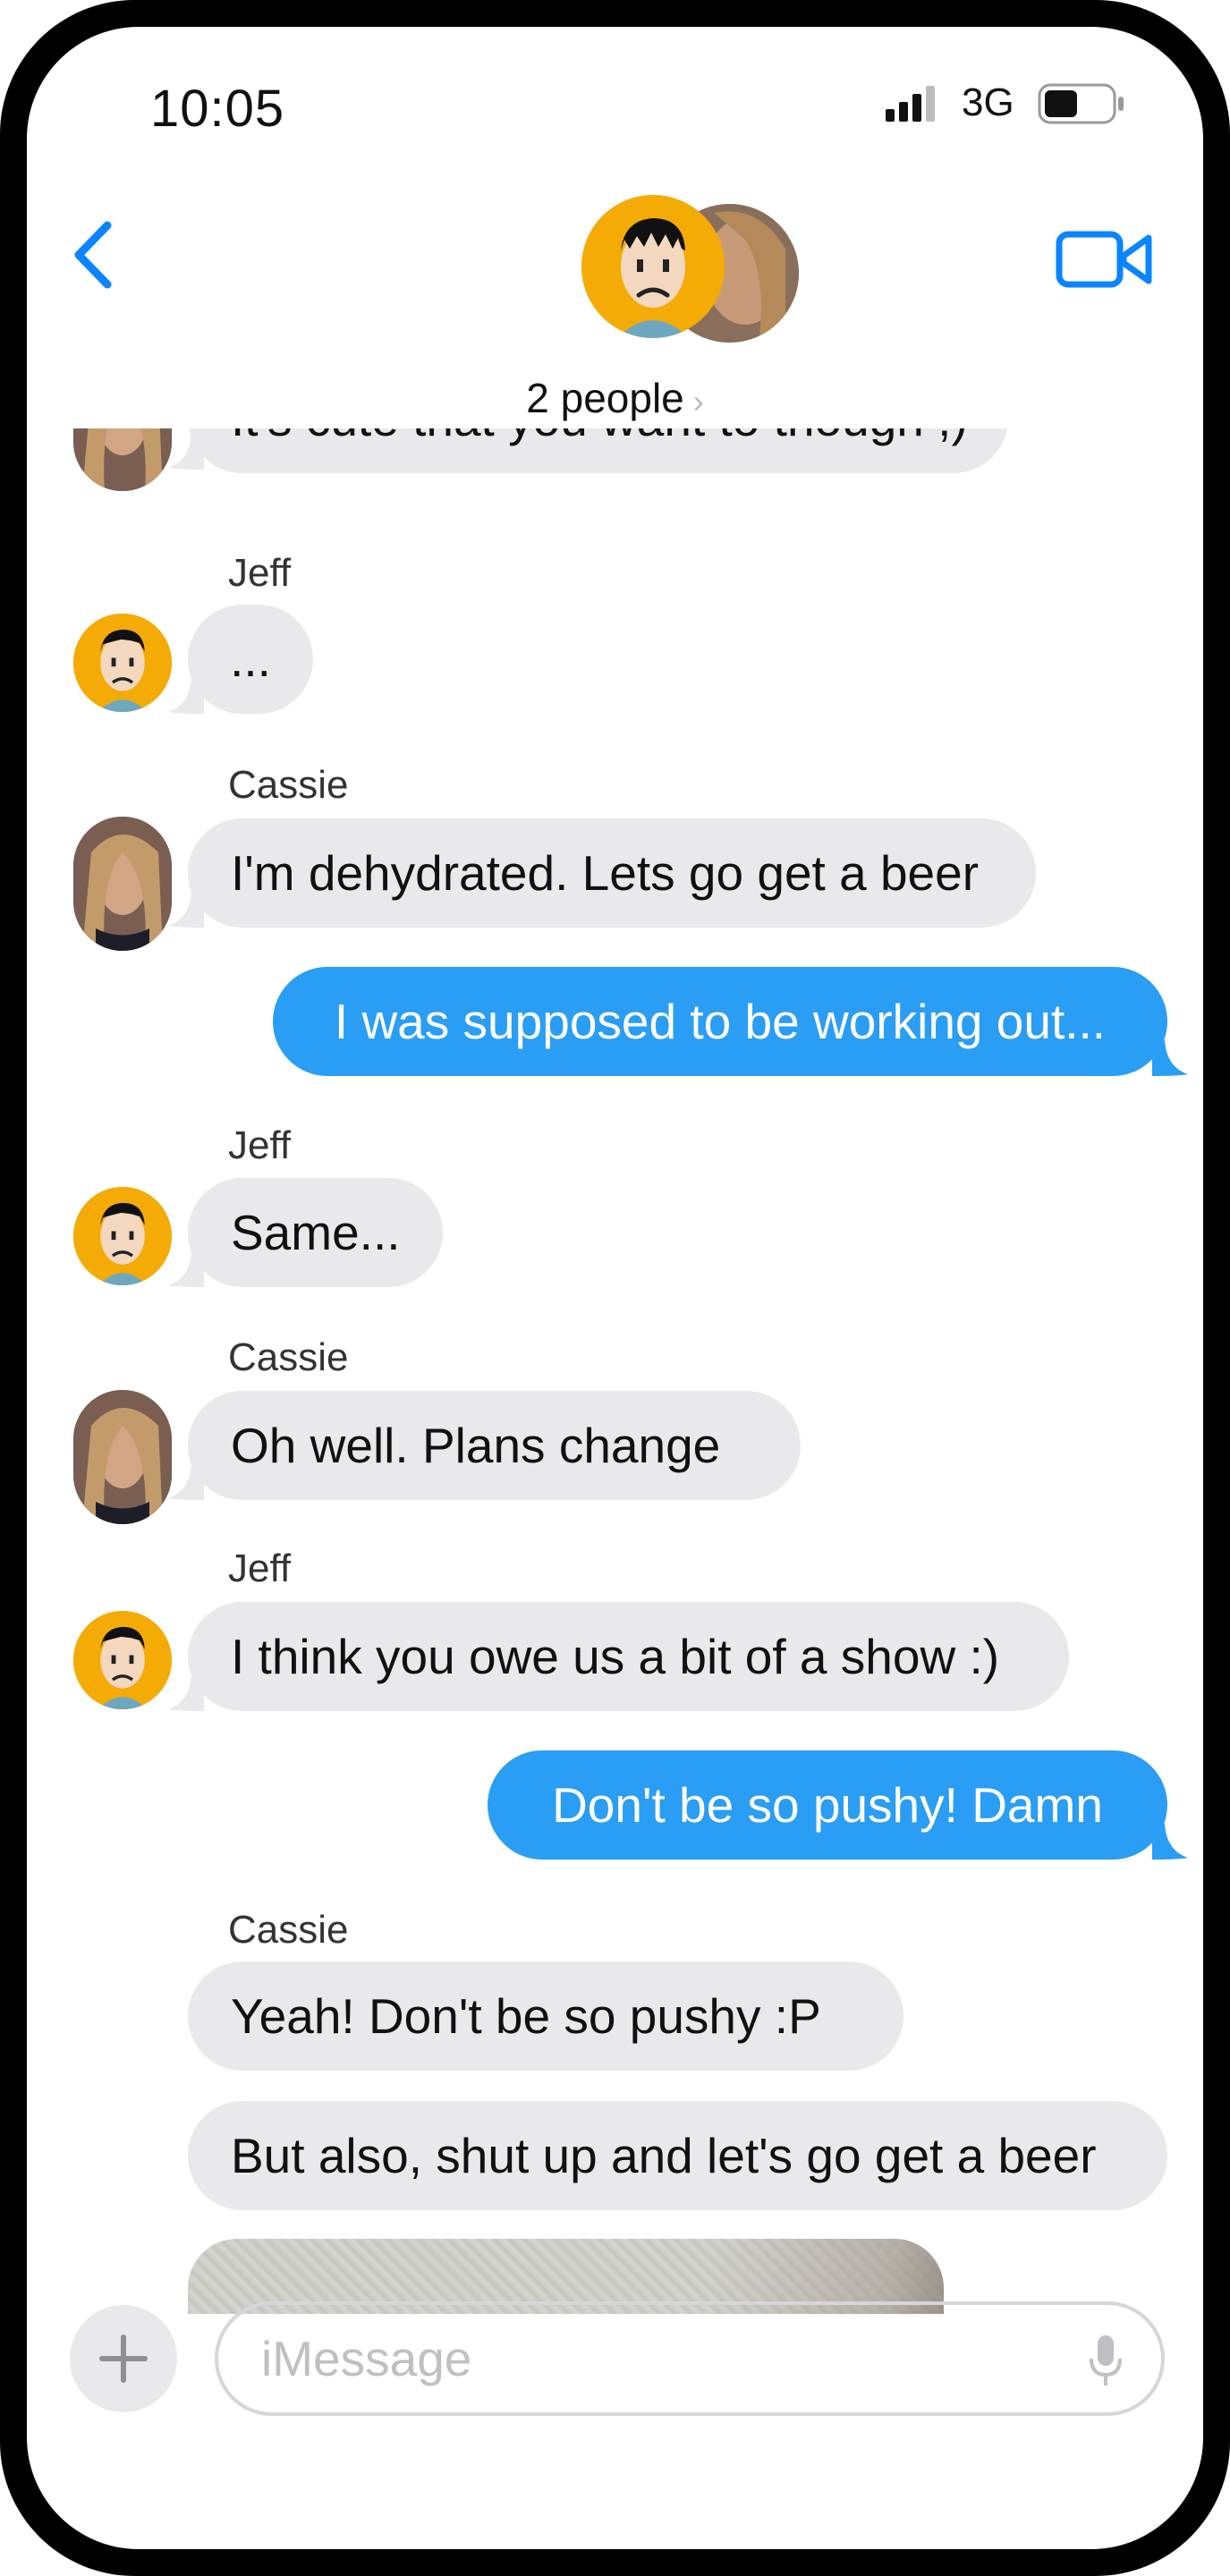 This screenshot has height=2576, width=1230. I want to click on back-chevron-icon, so click(93, 255).